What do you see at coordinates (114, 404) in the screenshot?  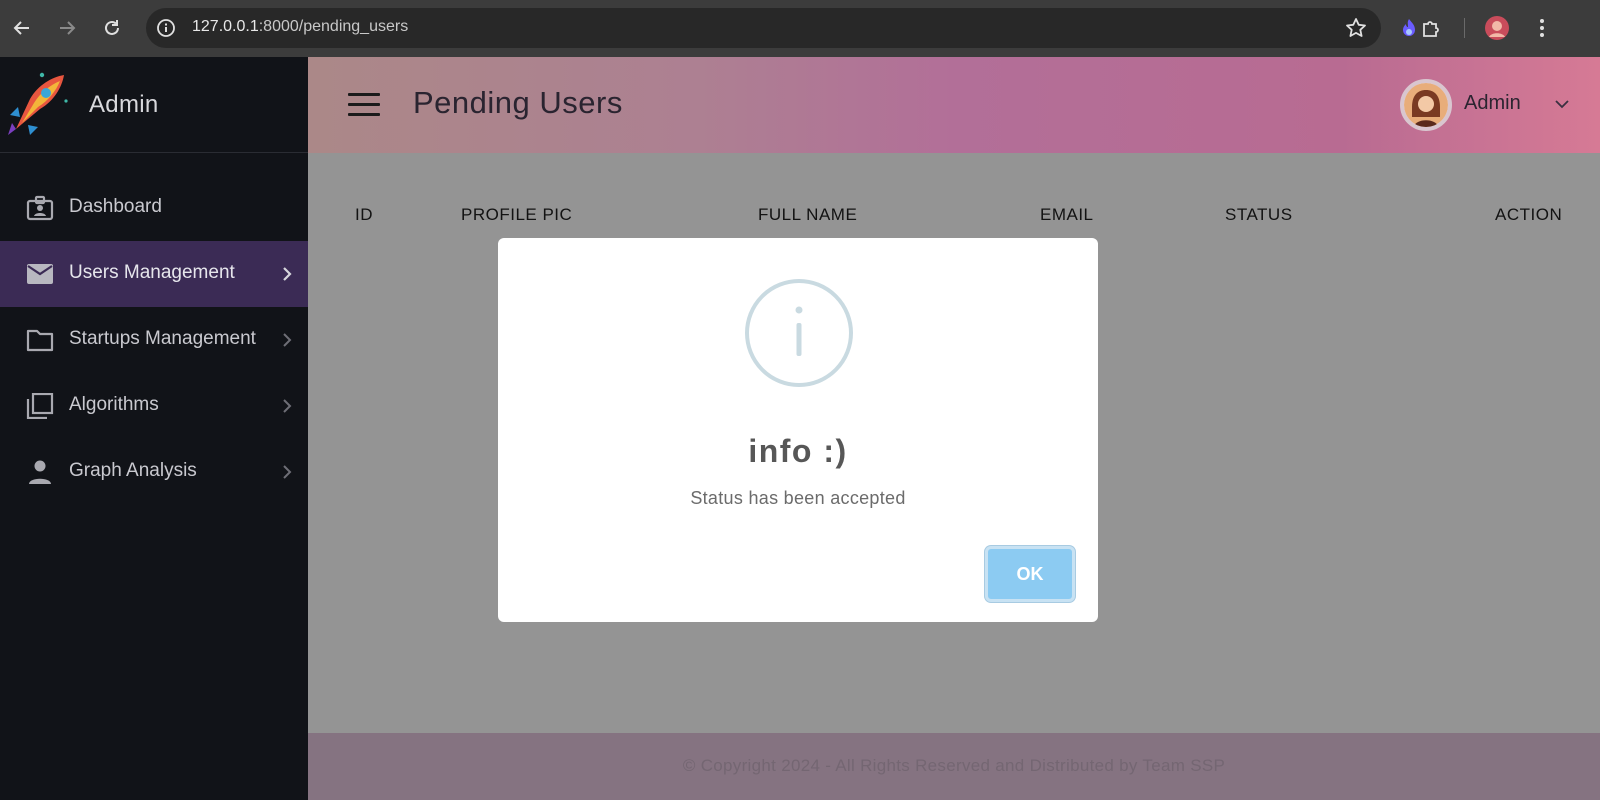 I see `sidebar-item-label: Algorithms` at bounding box center [114, 404].